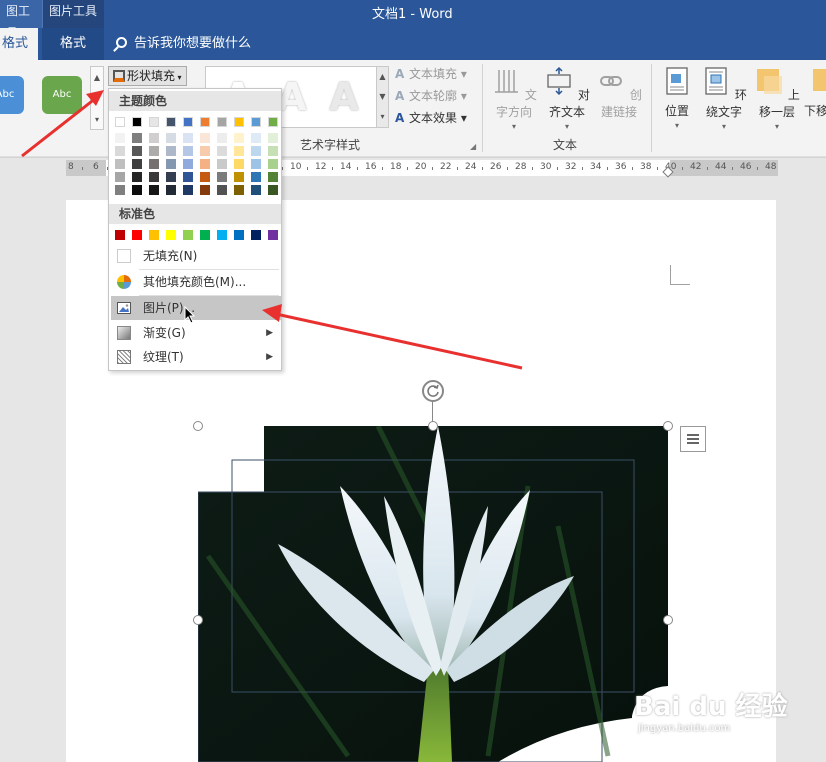 This screenshot has width=826, height=762. Describe the element at coordinates (196, 357) in the screenshot. I see `menu-item-texture: 纹理(T) ▶` at that location.